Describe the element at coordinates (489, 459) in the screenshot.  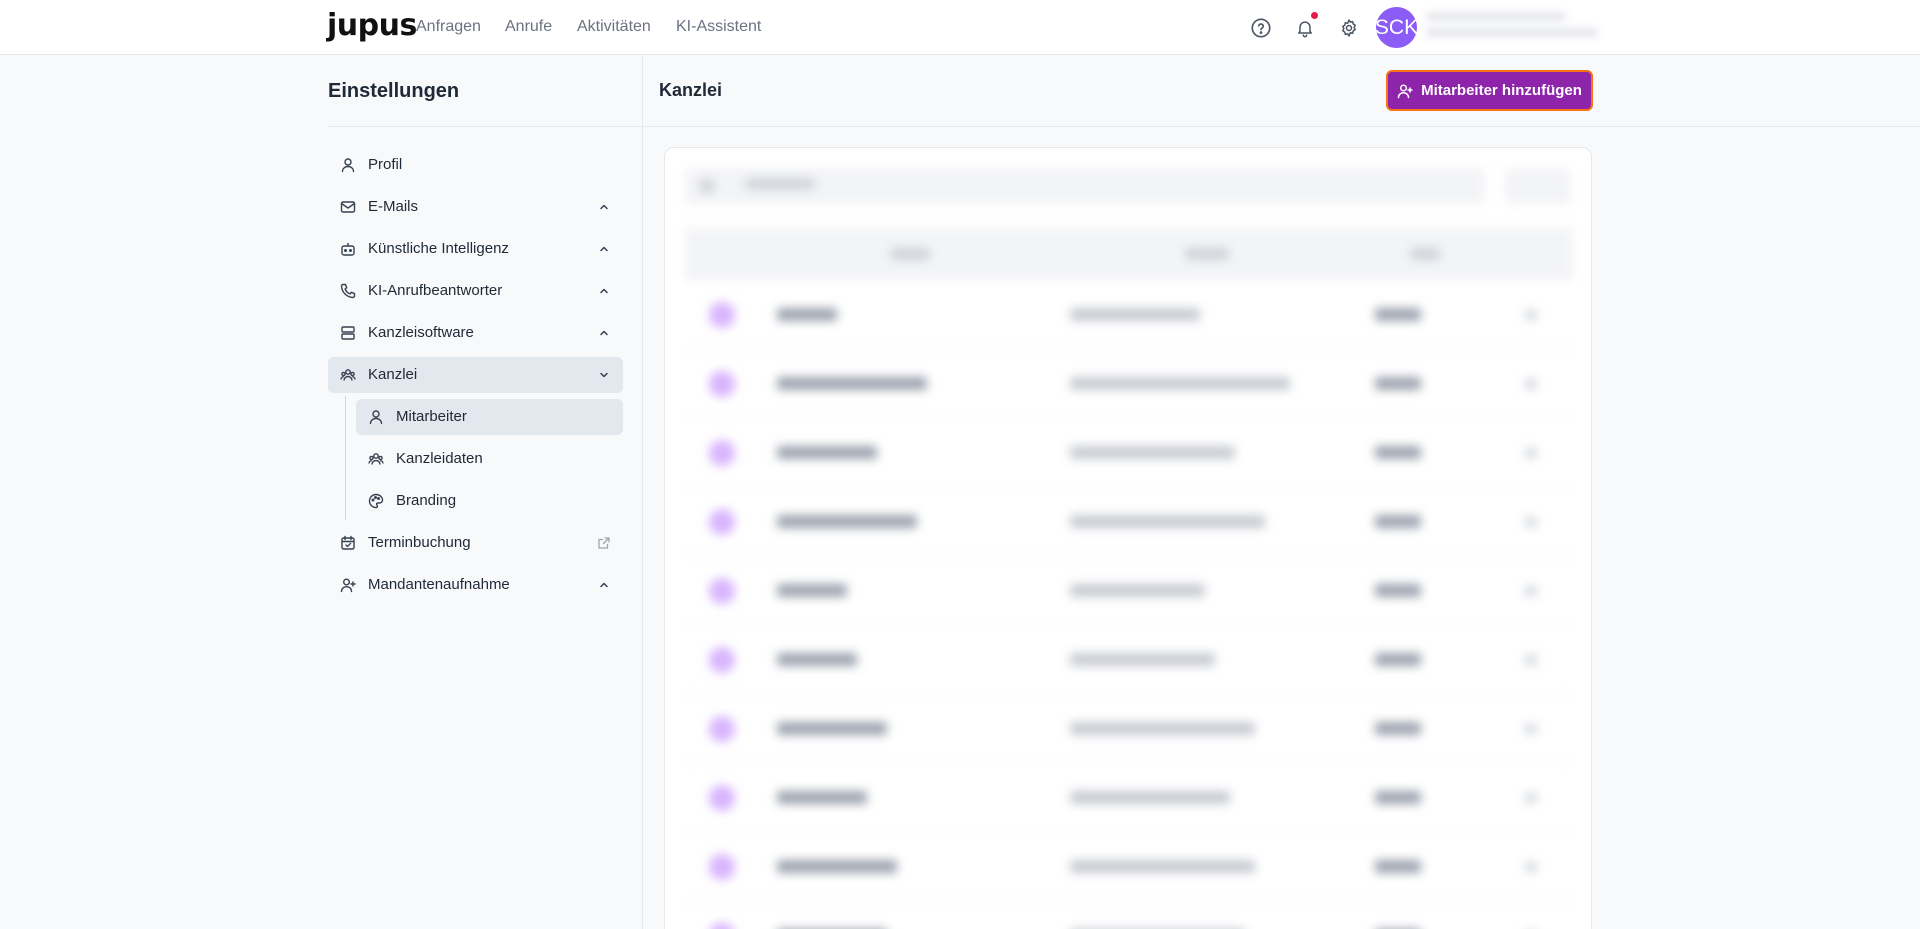
I see `sidebar-subitem-kanzleidaten: Kanzleidaten` at that location.